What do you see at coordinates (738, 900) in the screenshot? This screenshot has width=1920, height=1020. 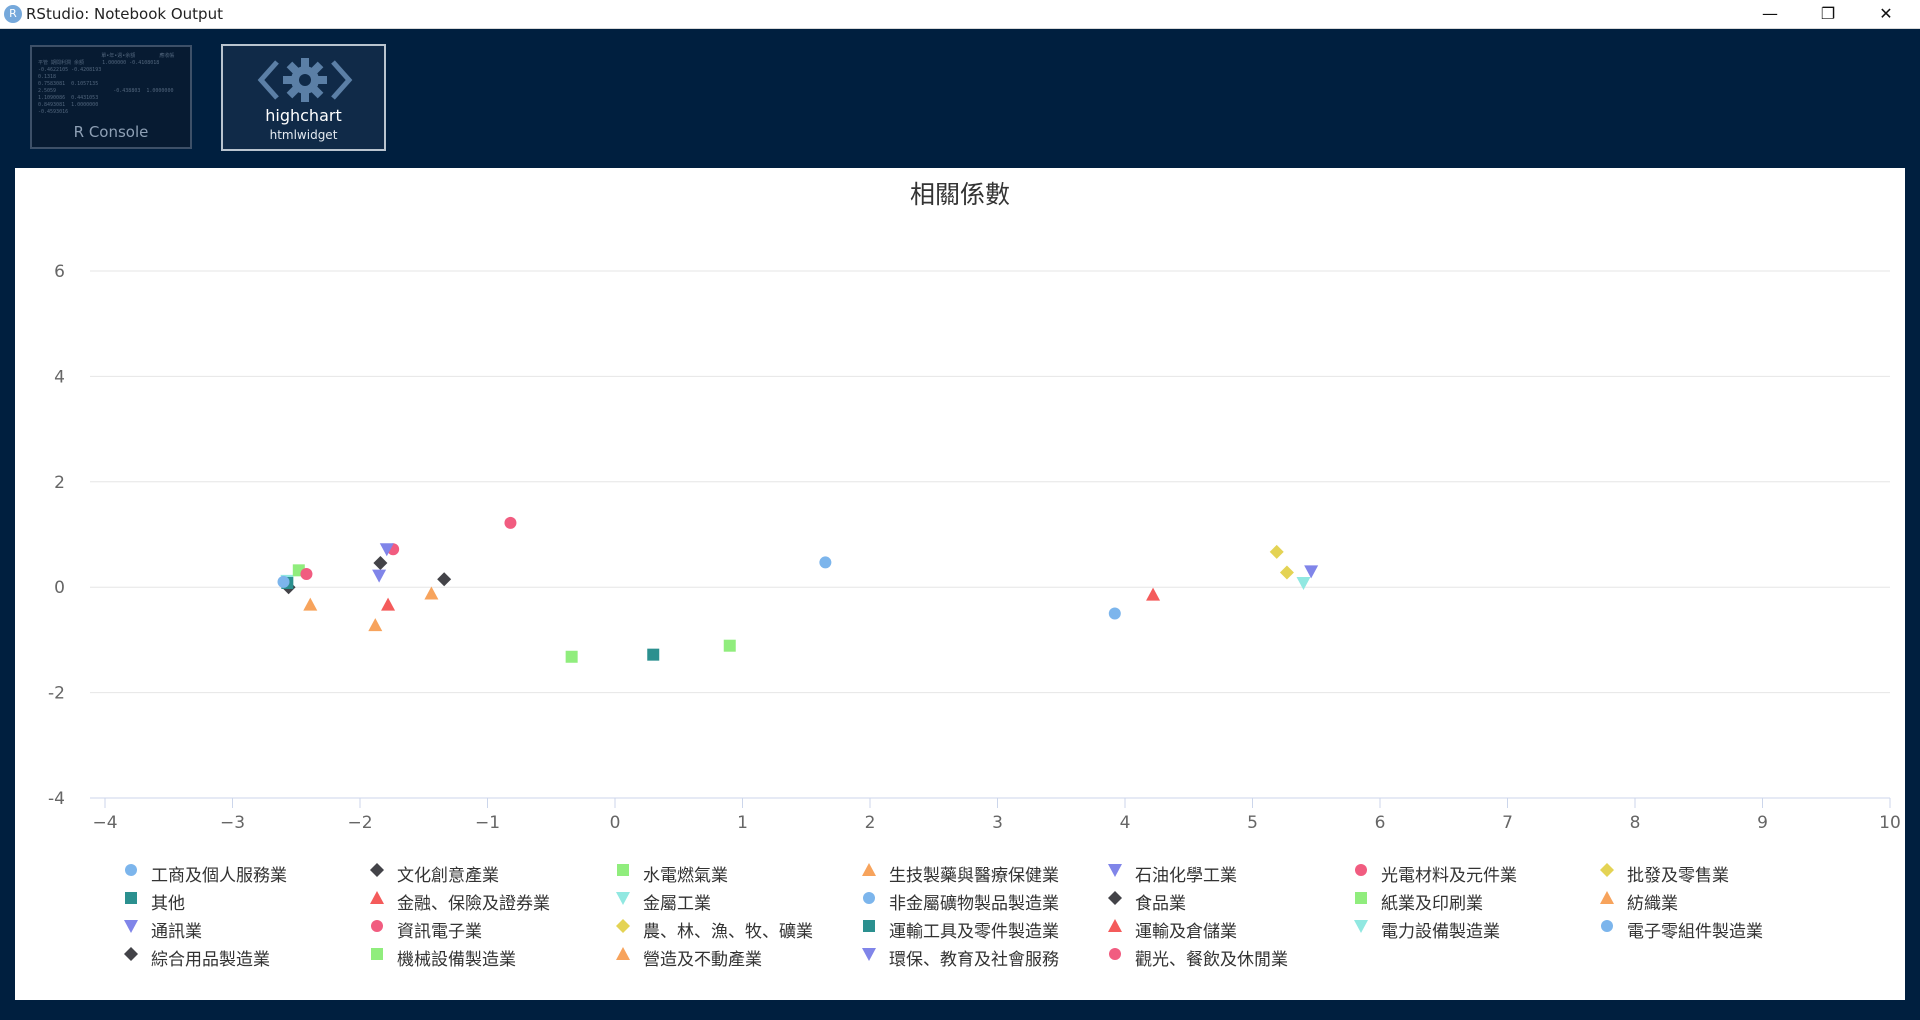 I see `legend-item: 金屬工業` at bounding box center [738, 900].